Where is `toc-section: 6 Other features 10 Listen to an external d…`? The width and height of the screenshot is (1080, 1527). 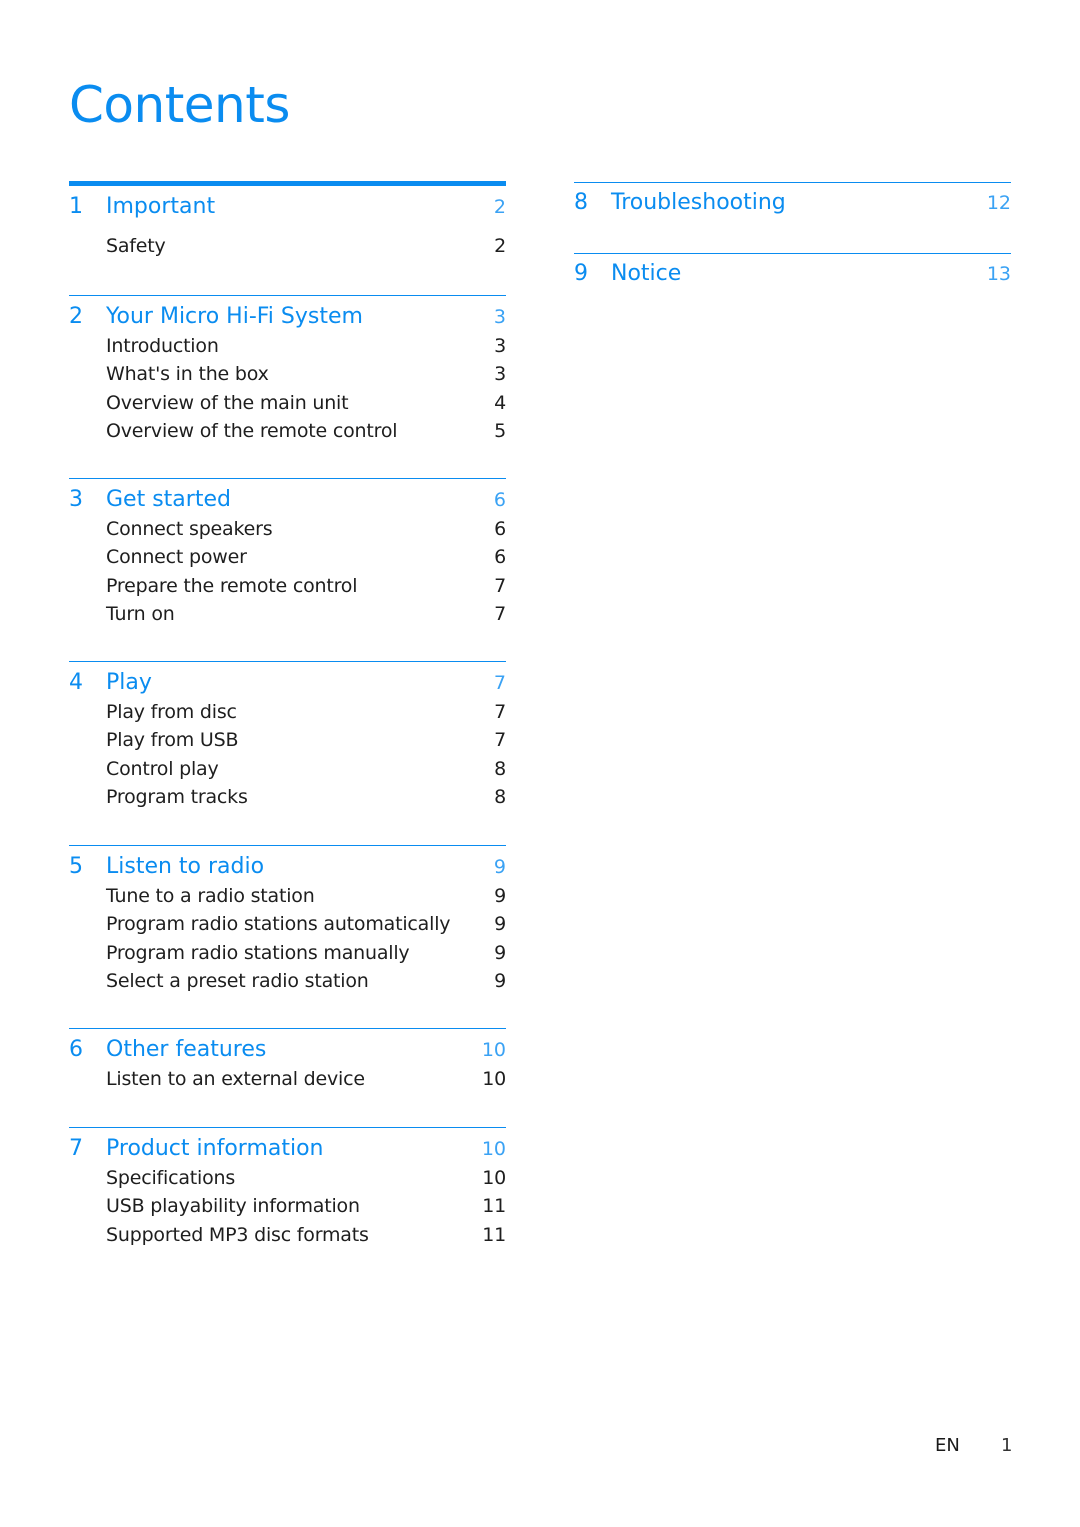 toc-section: 6 Other features 10 Listen to an external d… is located at coordinates (287, 1060).